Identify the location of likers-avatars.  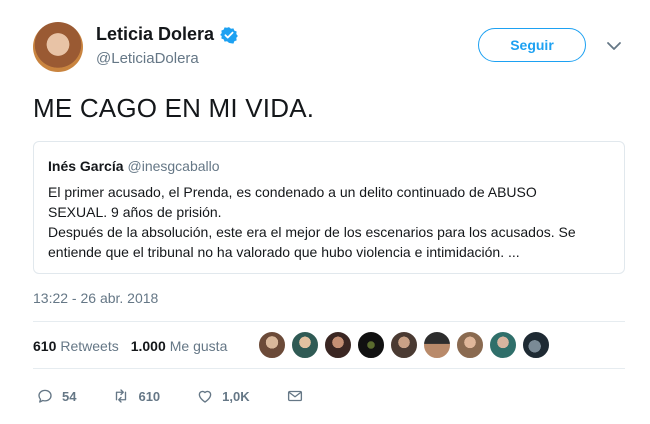
(406, 345).